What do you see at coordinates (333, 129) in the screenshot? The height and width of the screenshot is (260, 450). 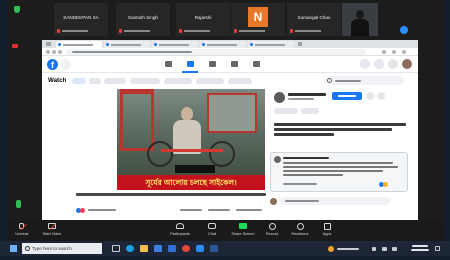 I see `description-text-blur` at bounding box center [333, 129].